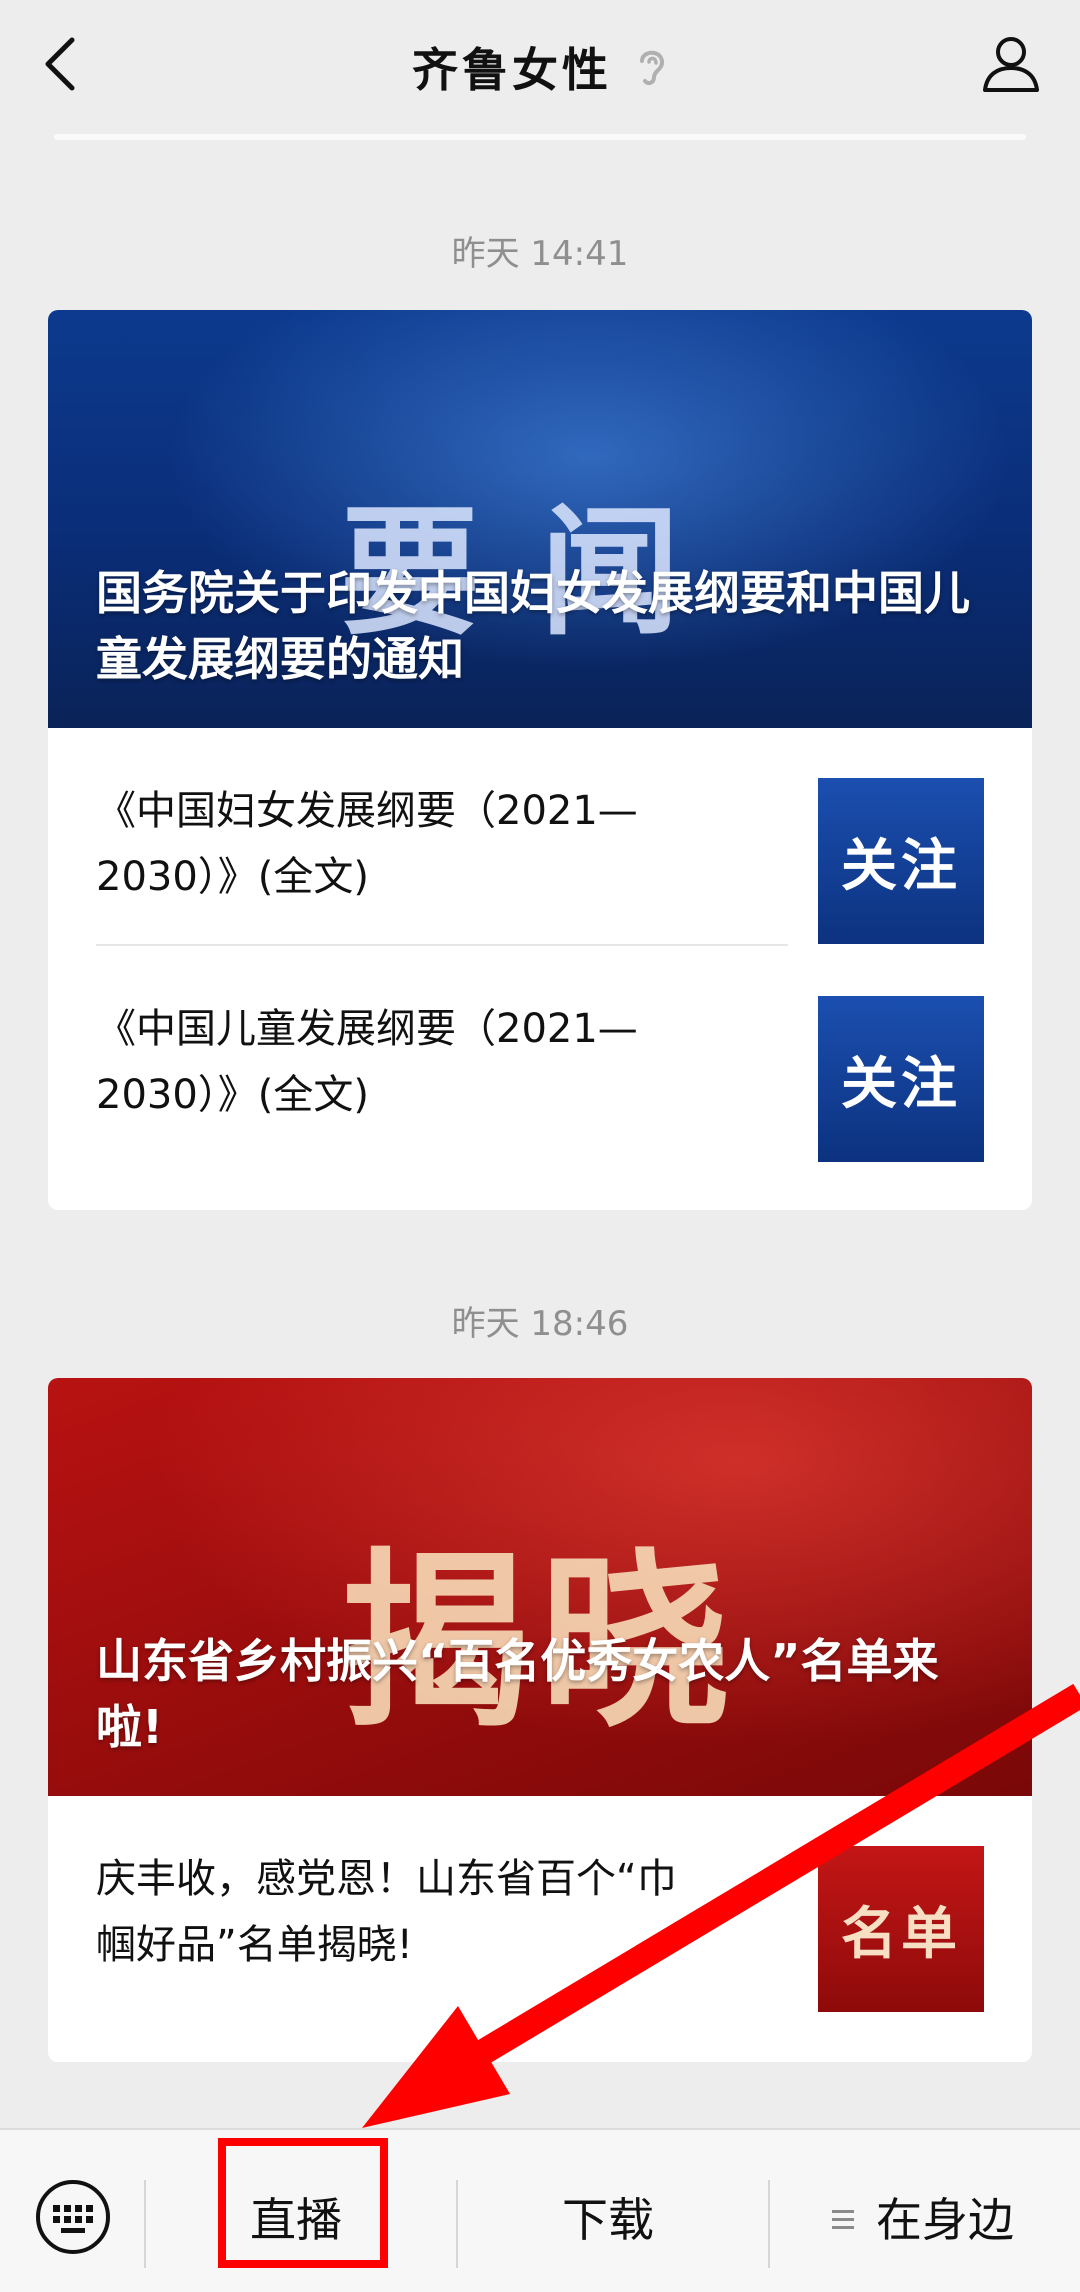  I want to click on message-timestamp: 昨天 14:41, so click(540, 254).